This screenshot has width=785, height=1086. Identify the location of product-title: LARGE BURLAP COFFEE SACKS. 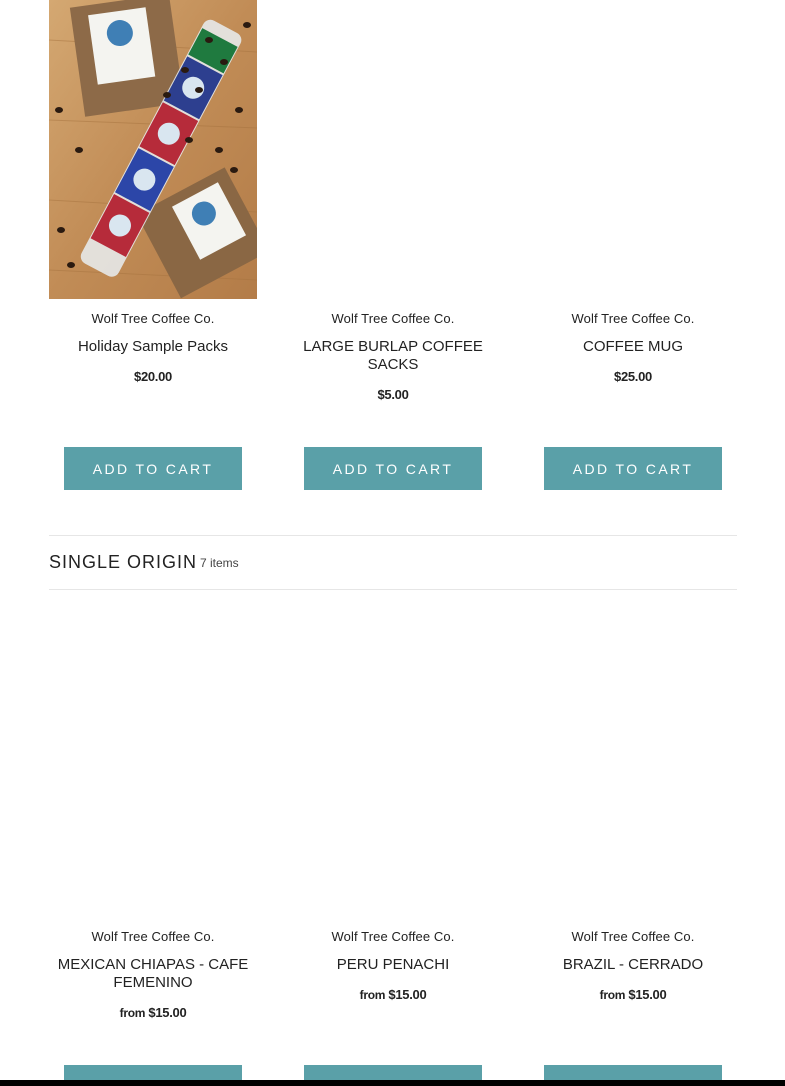
(393, 356).